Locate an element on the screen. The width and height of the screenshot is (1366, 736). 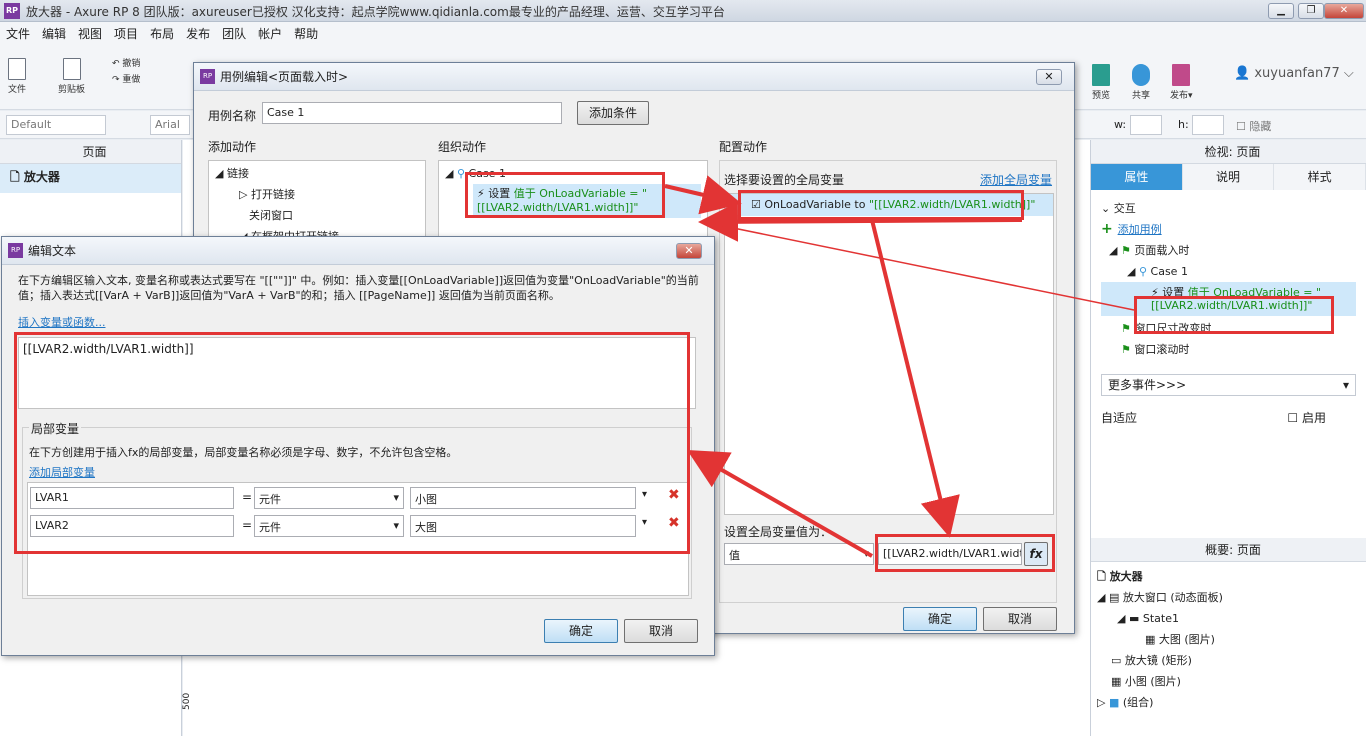
arrow-to-edit-dialog is located at coordinates (860, 221).